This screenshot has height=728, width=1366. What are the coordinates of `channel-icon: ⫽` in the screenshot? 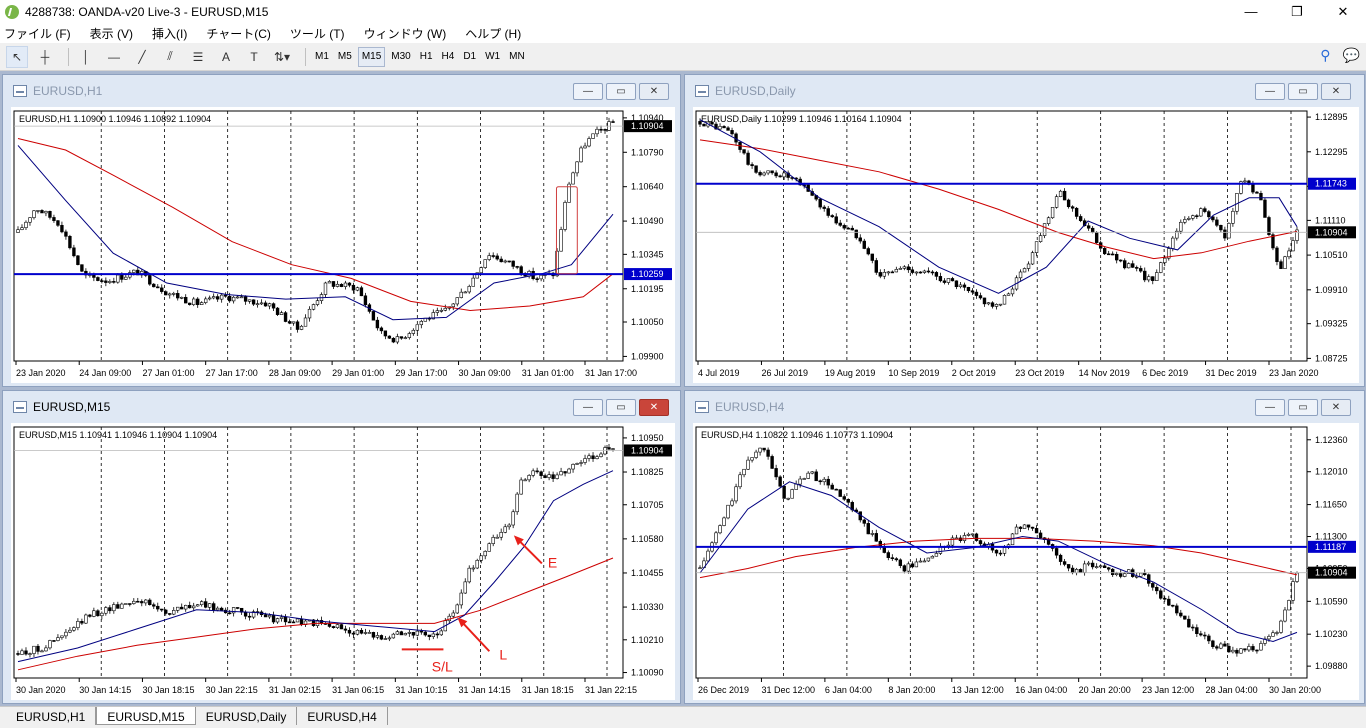 It's located at (170, 57).